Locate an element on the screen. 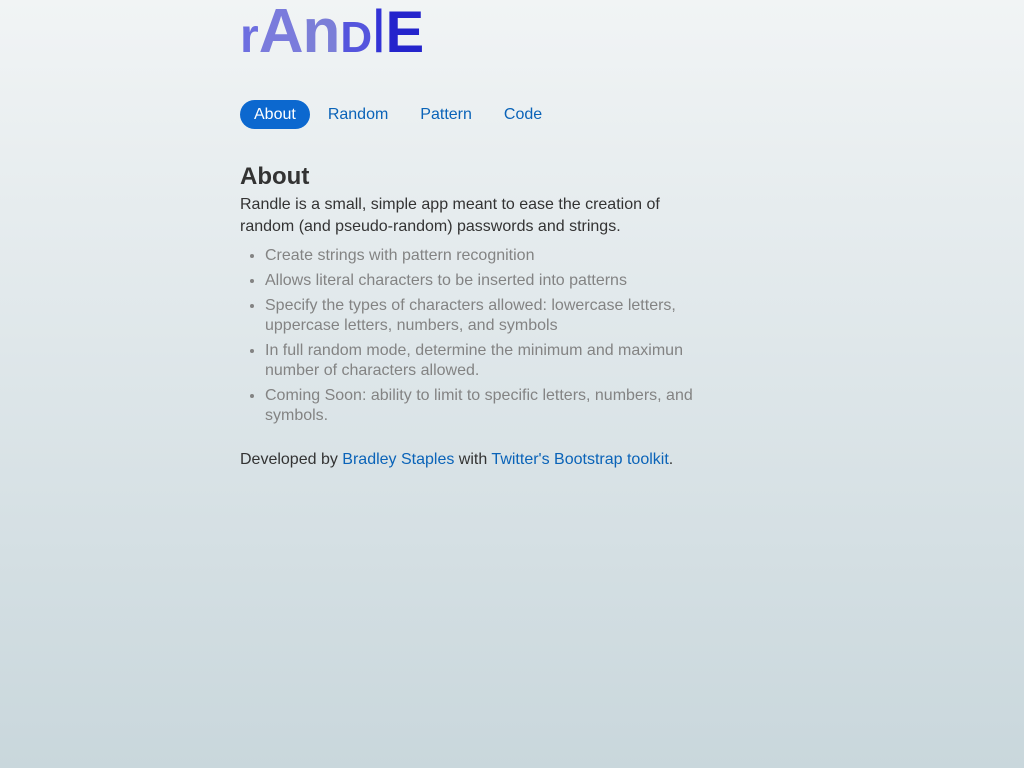 This screenshot has width=1024, height=768. main-nav: About Random Pattern Code is located at coordinates (400, 114).